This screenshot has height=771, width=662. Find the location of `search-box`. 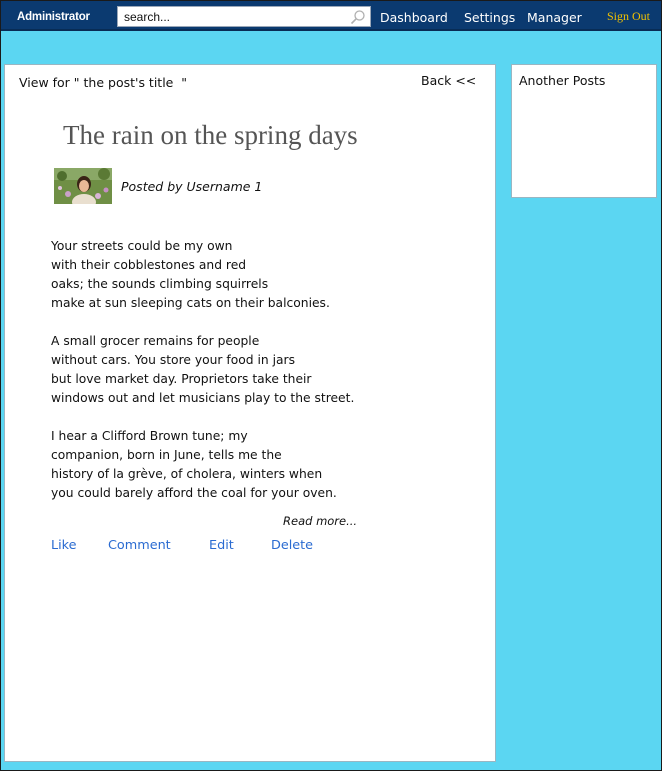

search-box is located at coordinates (244, 16).